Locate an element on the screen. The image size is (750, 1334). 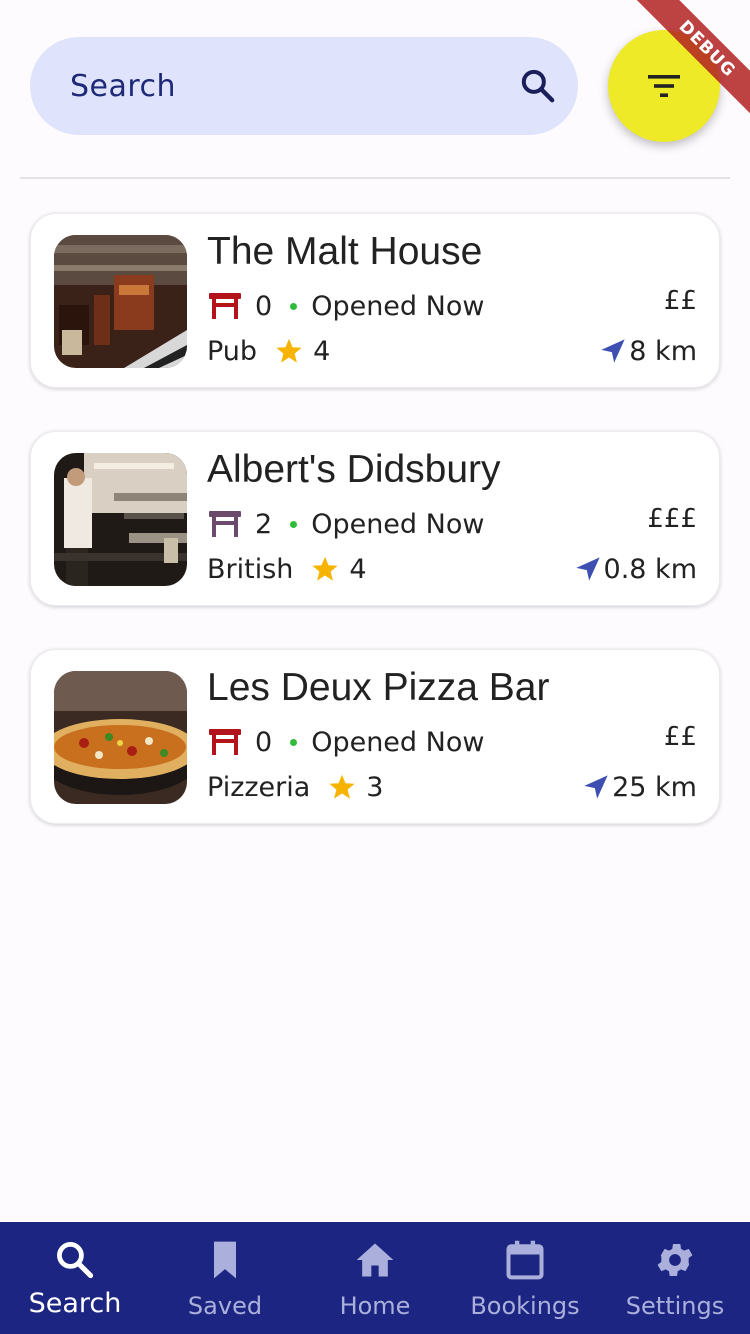
availability-row: 2 Opened Now is located at coordinates (345, 524).